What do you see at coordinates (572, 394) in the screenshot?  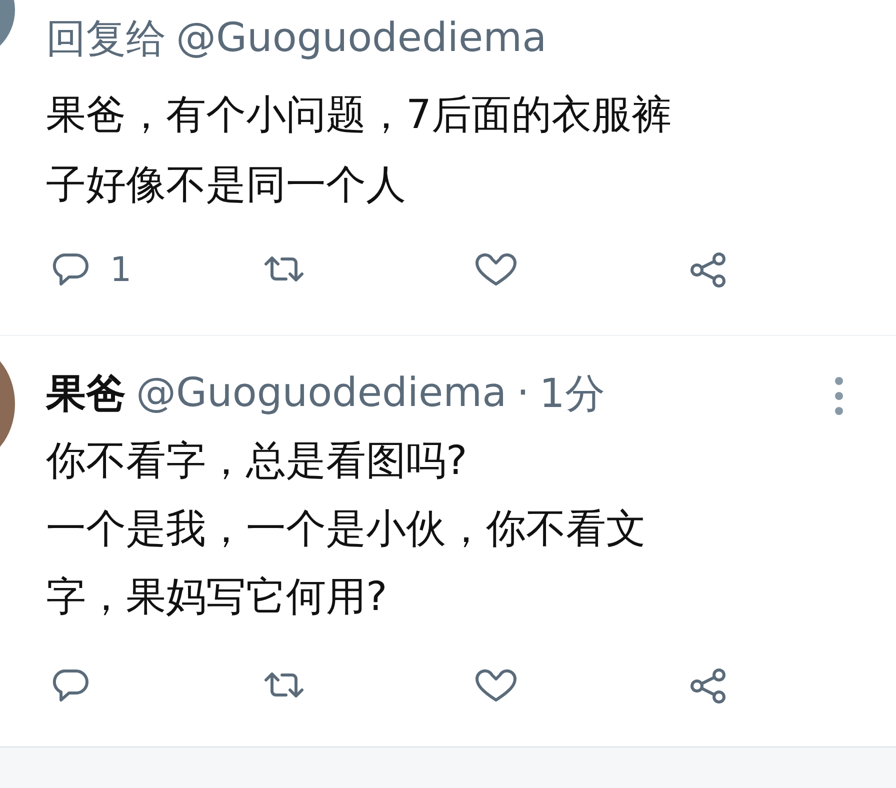 I see `timestamp: 1分` at bounding box center [572, 394].